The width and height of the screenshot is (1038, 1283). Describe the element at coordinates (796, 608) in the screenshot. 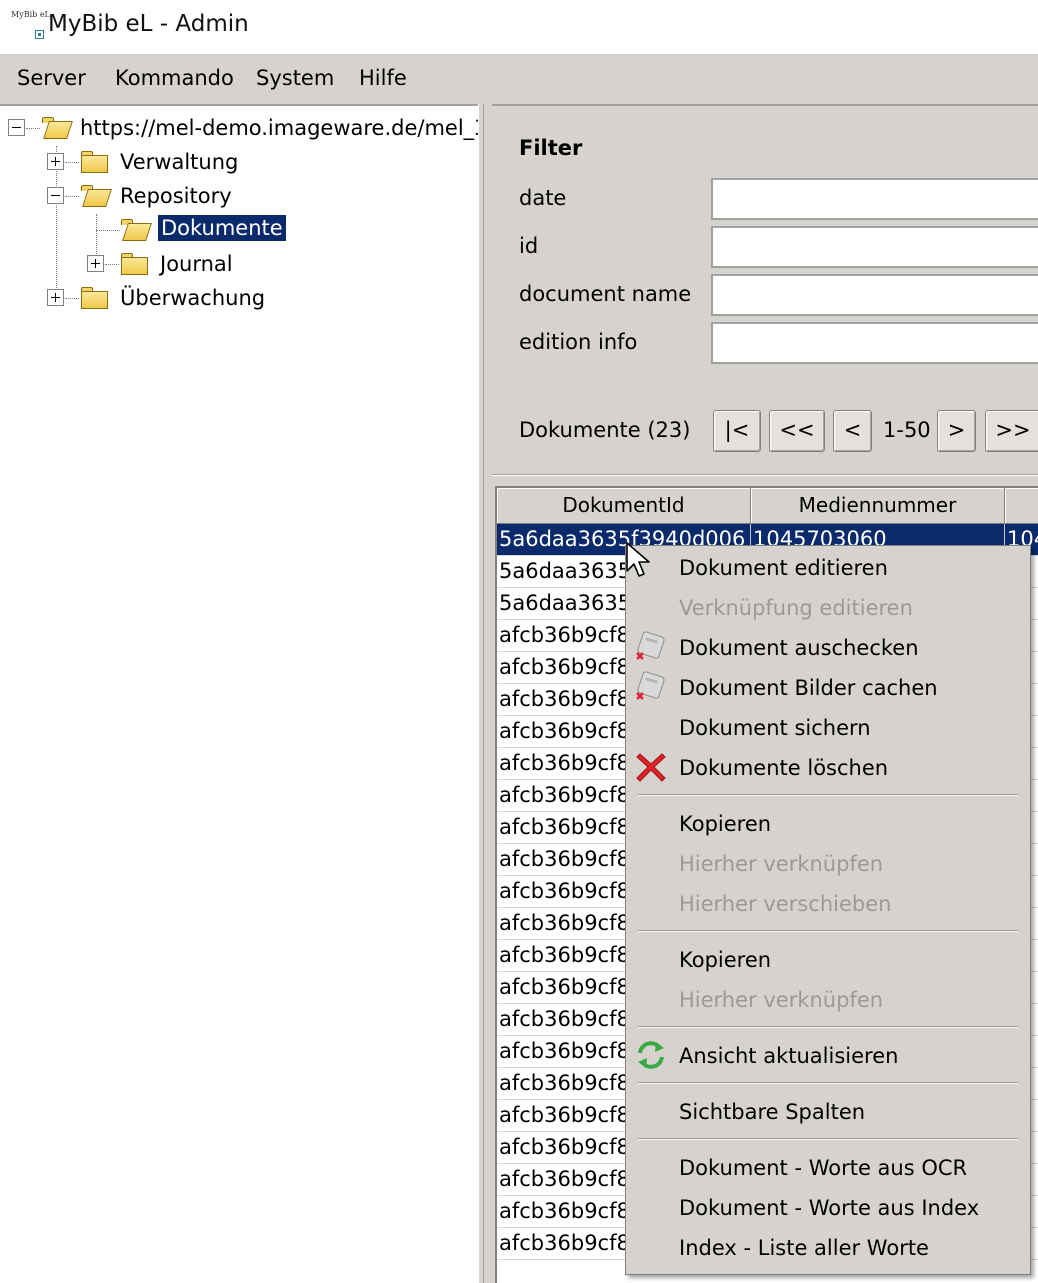

I see `menu-item-edit-link: Verknüpfung editieren` at that location.